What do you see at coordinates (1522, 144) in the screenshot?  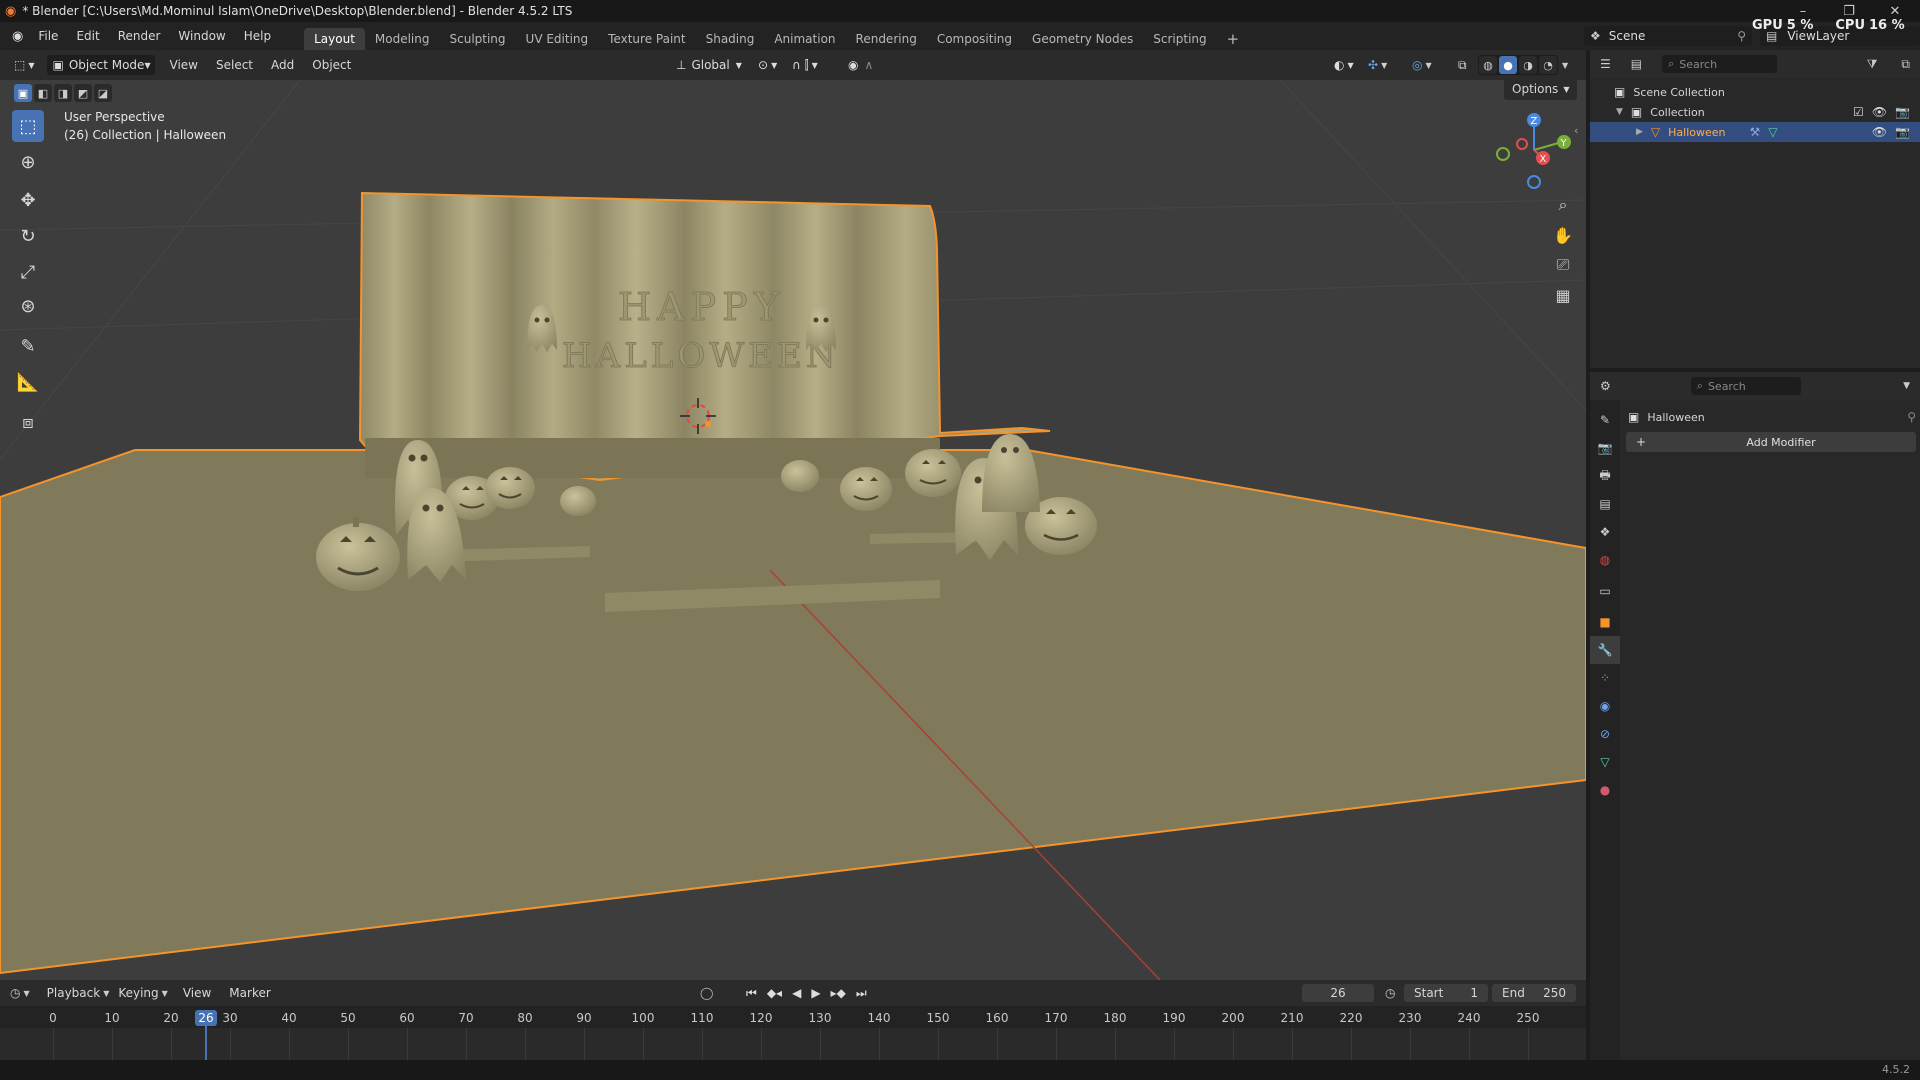 I see `gizmo-neg-x-icon` at bounding box center [1522, 144].